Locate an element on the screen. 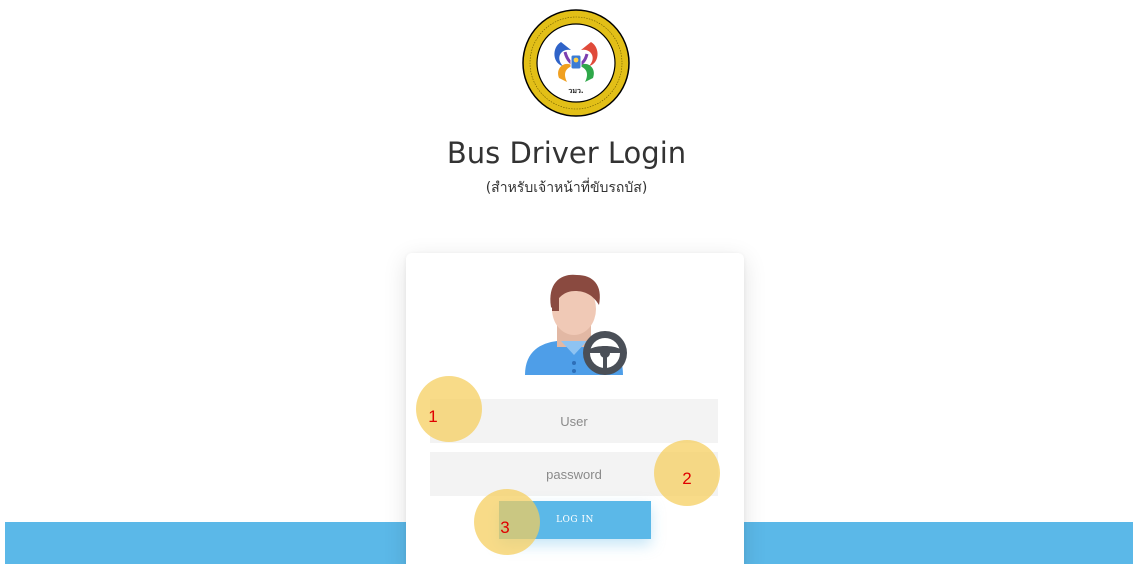 The height and width of the screenshot is (564, 1133). page-subtitle: (สำหรับเจ้าหน้าที่ขับรถบัส) is located at coordinates (566, 188).